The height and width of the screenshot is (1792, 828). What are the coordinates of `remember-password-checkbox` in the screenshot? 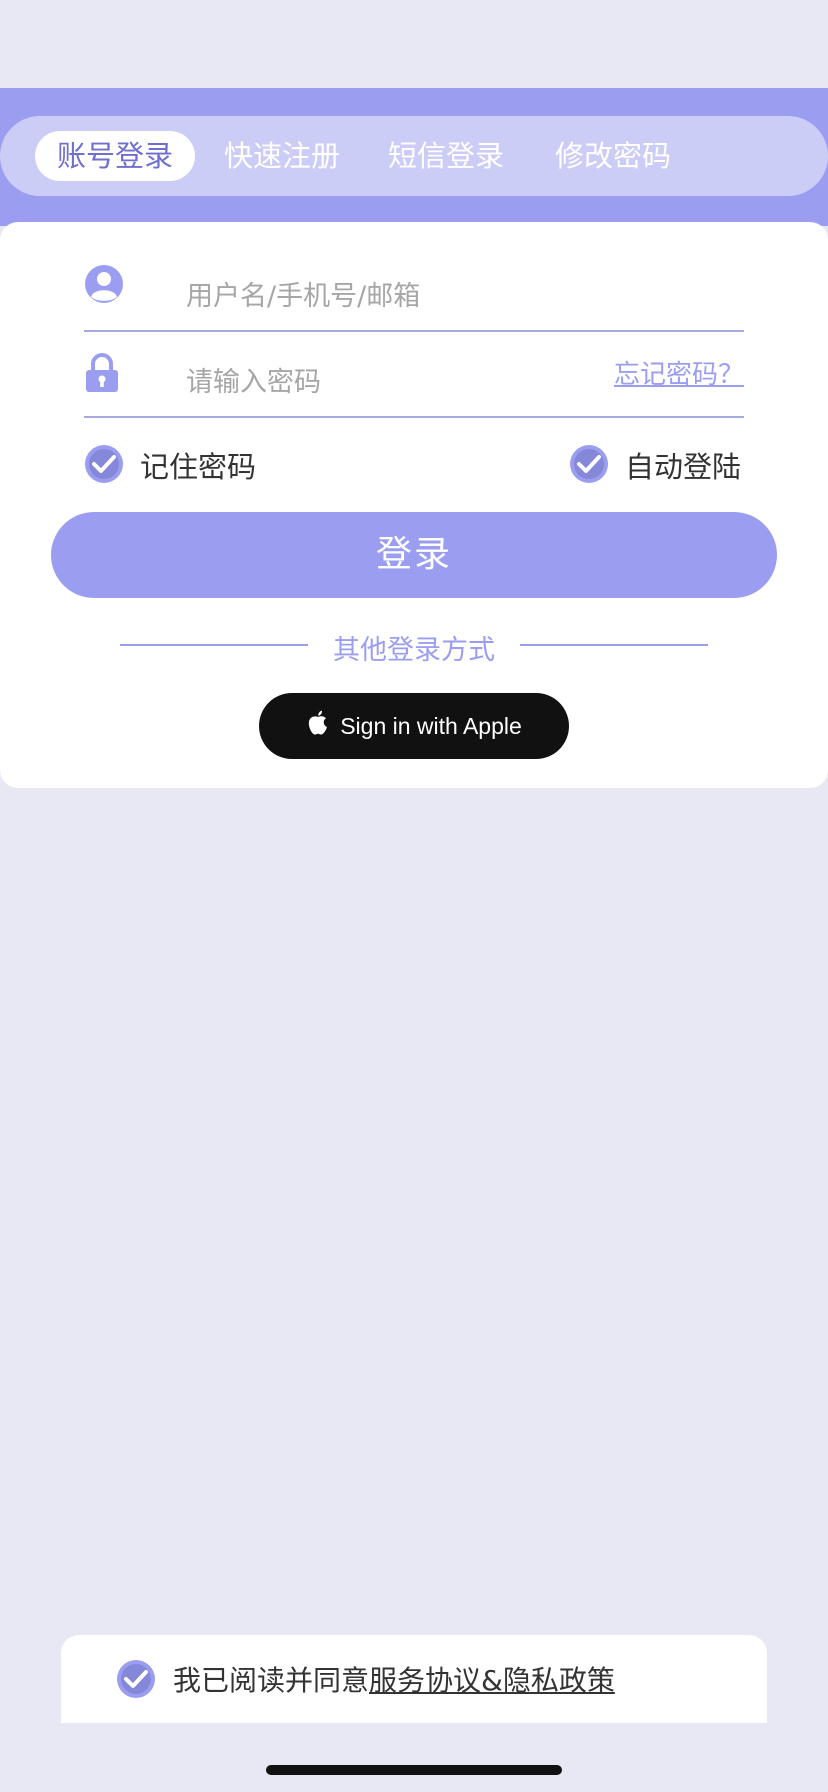 It's located at (104, 464).